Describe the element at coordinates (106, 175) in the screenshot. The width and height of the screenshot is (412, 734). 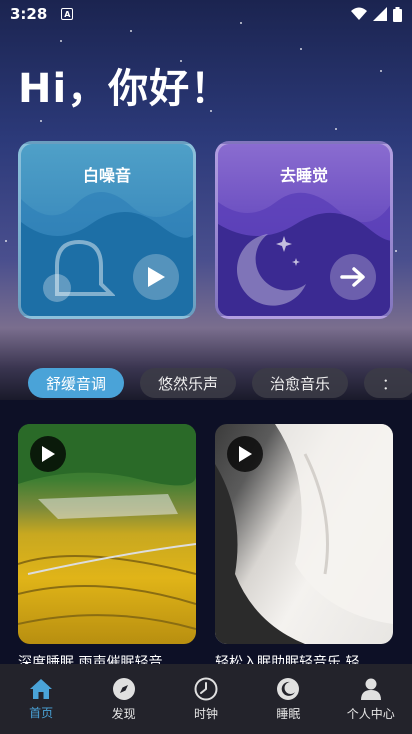
I see `card-title: 白噪音` at that location.